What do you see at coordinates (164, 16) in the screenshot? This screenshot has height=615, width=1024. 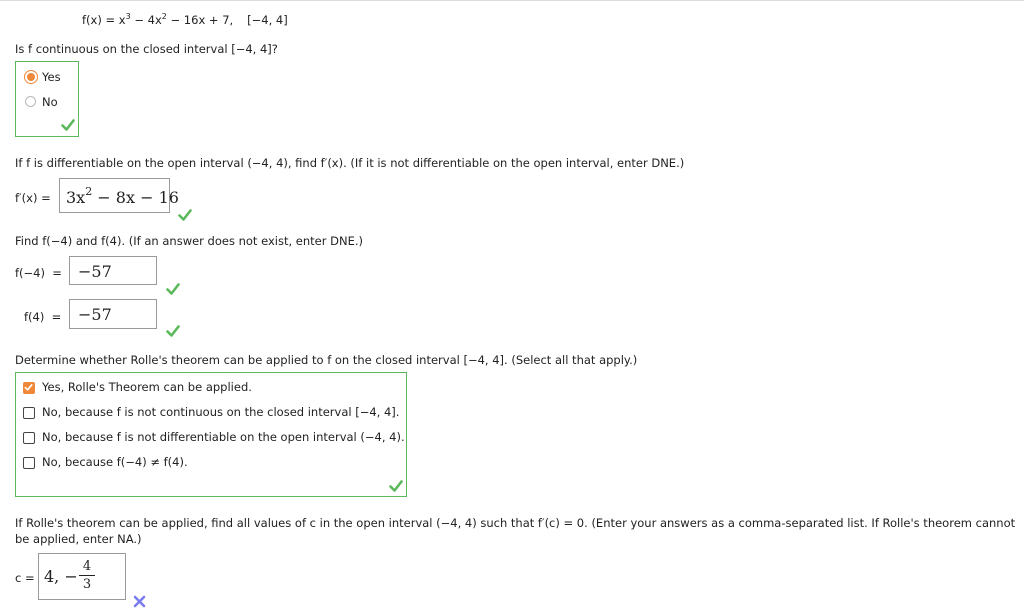 I see `exponent-2: 2` at bounding box center [164, 16].